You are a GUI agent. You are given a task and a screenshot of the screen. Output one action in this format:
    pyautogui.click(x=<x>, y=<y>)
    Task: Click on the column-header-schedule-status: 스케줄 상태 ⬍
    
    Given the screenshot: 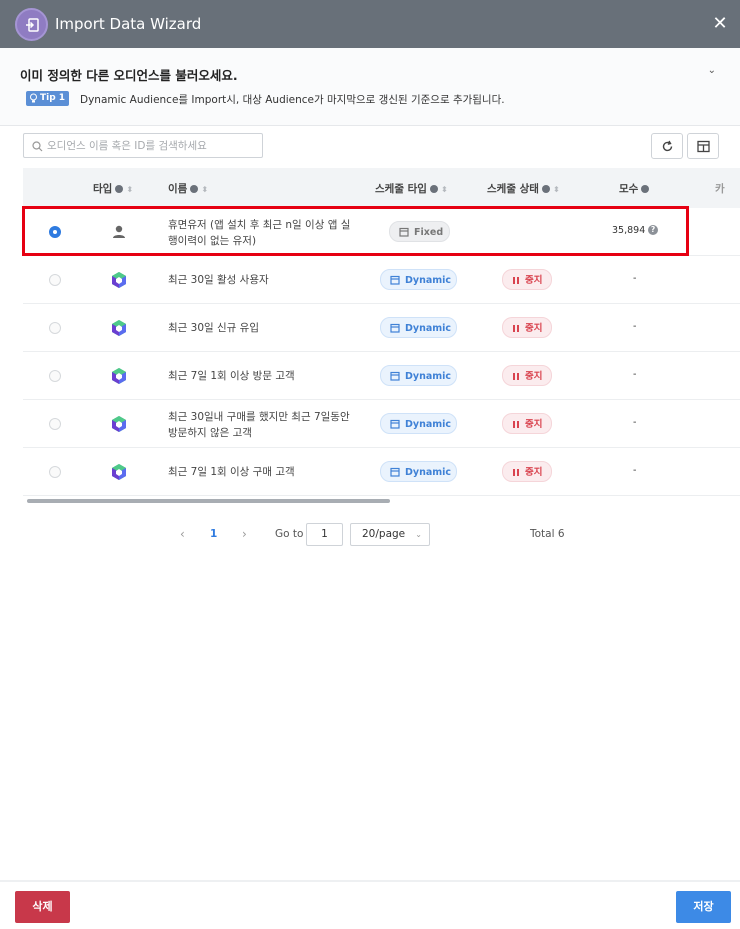 What is the action you would take?
    pyautogui.click(x=524, y=188)
    